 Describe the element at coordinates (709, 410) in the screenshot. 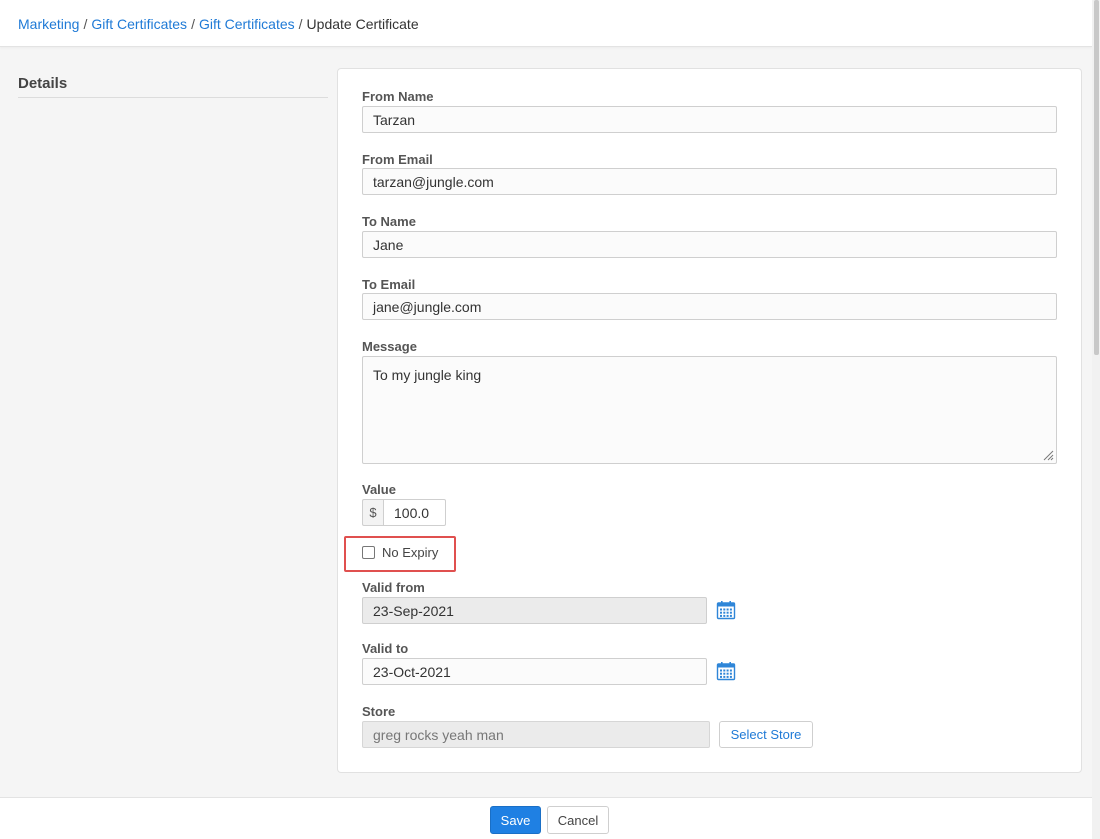

I see `message-textarea: To my jungle king` at that location.